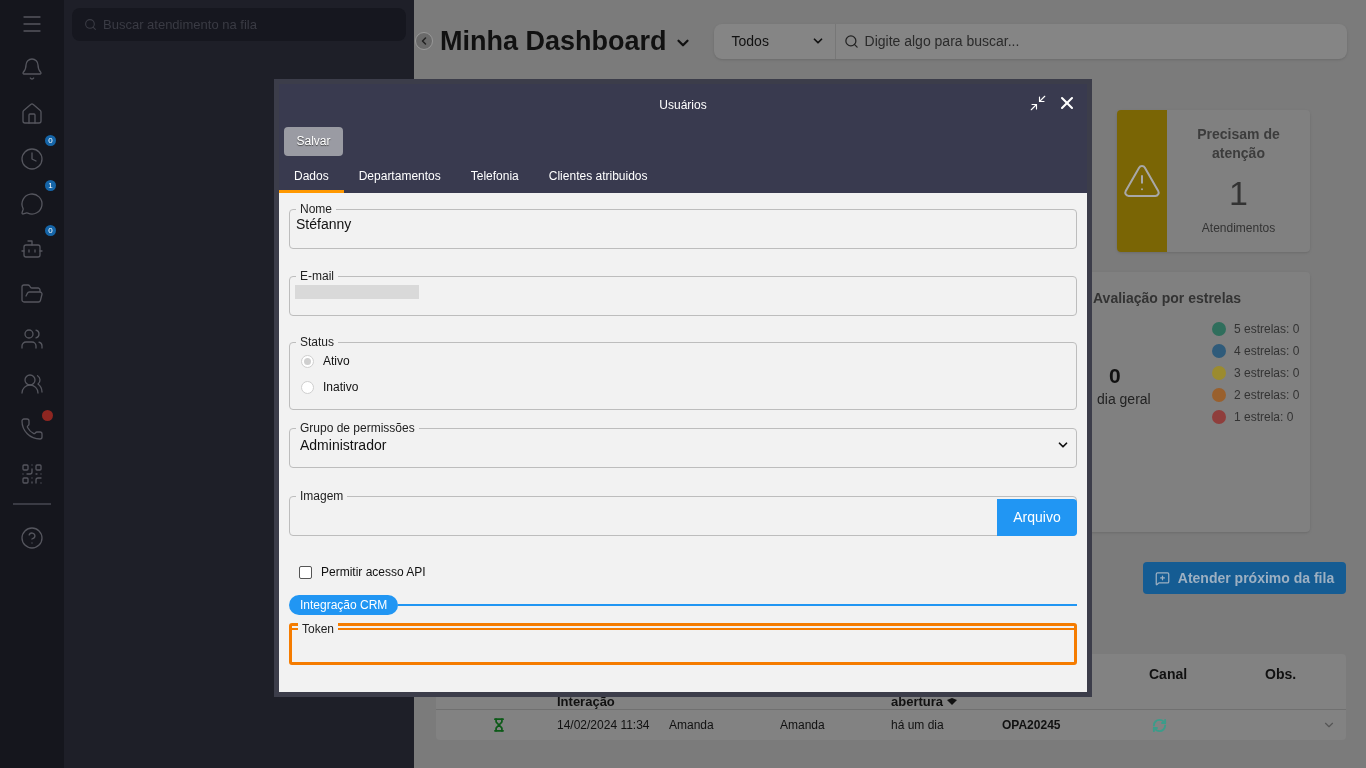 This screenshot has width=1366, height=768. What do you see at coordinates (32, 69) in the screenshot?
I see `bell-icon` at bounding box center [32, 69].